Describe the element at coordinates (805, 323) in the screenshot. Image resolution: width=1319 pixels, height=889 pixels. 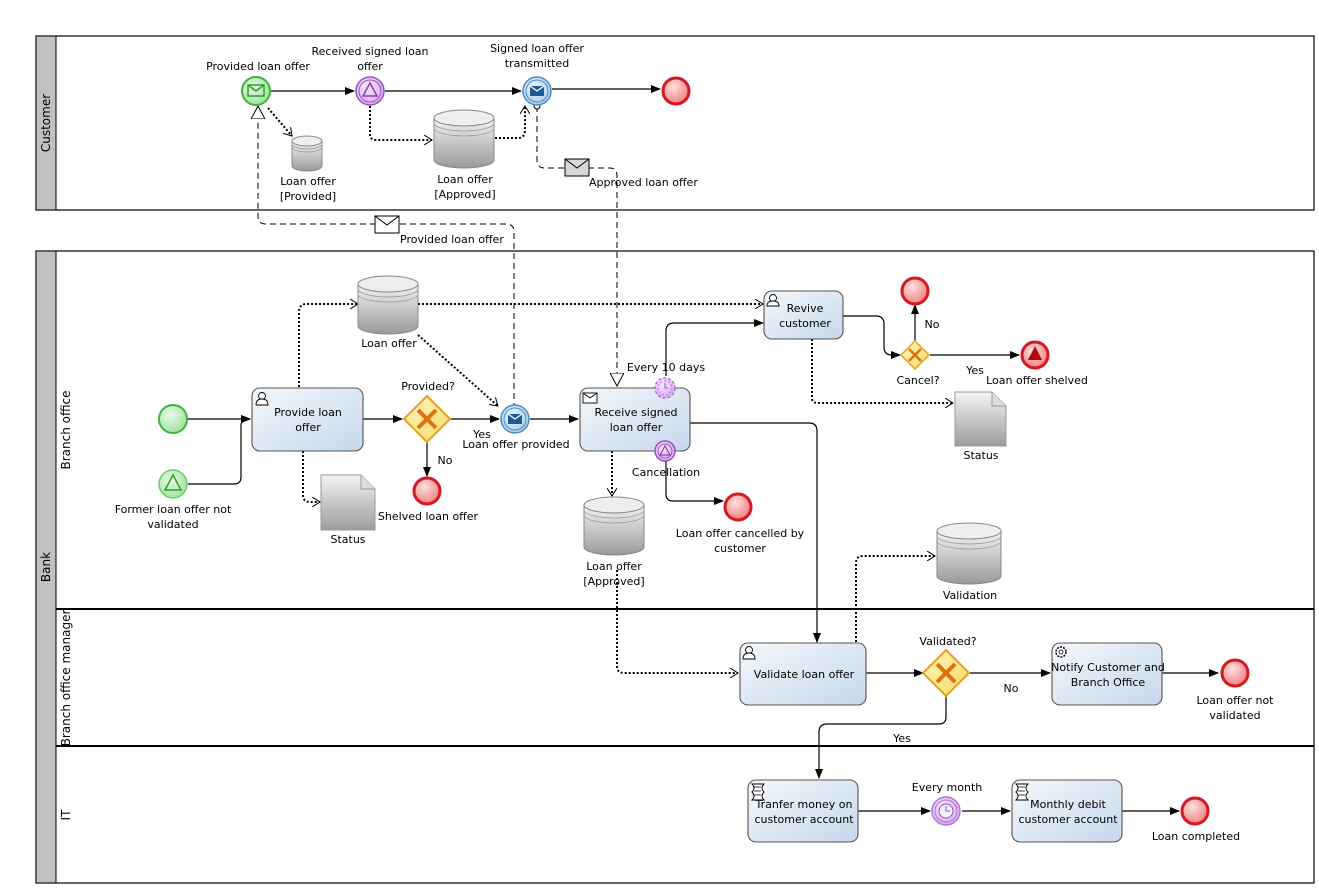
I see `task-label: customer` at that location.